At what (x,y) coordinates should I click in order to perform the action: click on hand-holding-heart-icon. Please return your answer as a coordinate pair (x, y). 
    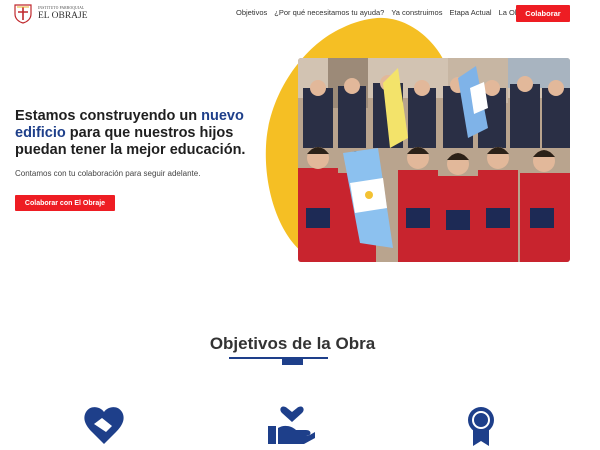
    Looking at the image, I should click on (291, 425).